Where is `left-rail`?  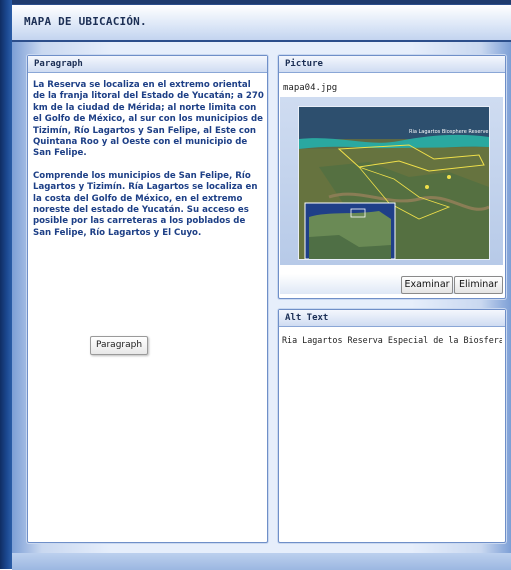 left-rail is located at coordinates (6, 284).